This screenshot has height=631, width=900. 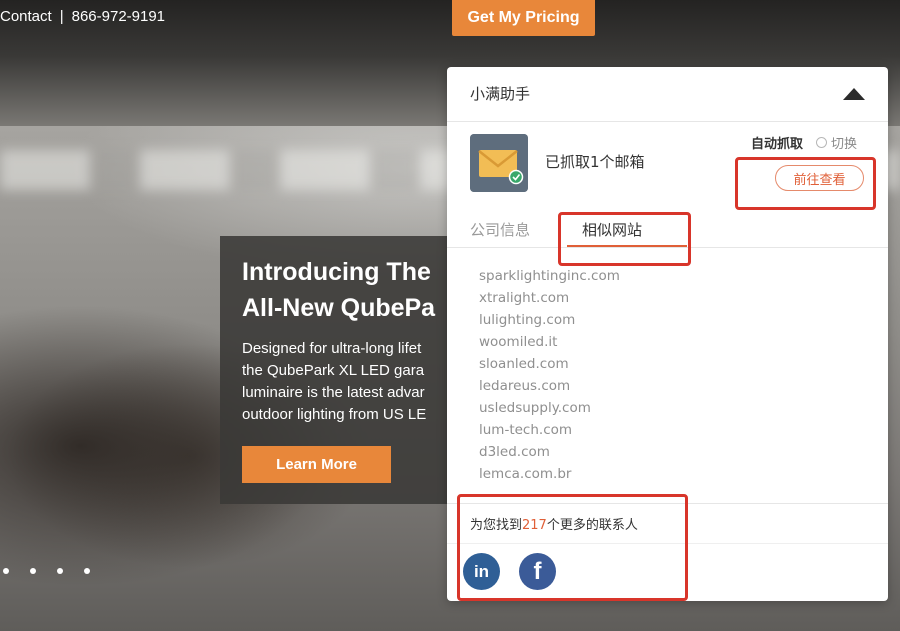 What do you see at coordinates (844, 144) in the screenshot?
I see `switch-label: 切换` at bounding box center [844, 144].